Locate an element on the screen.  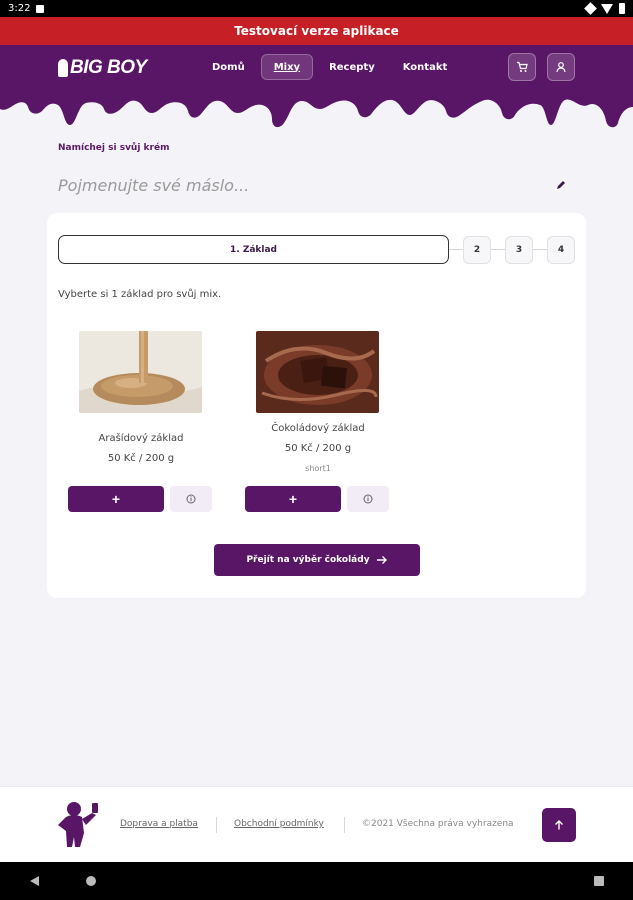
header: BIG BOY Domů Mixy Recepty Kontakt is located at coordinates (316, 90).